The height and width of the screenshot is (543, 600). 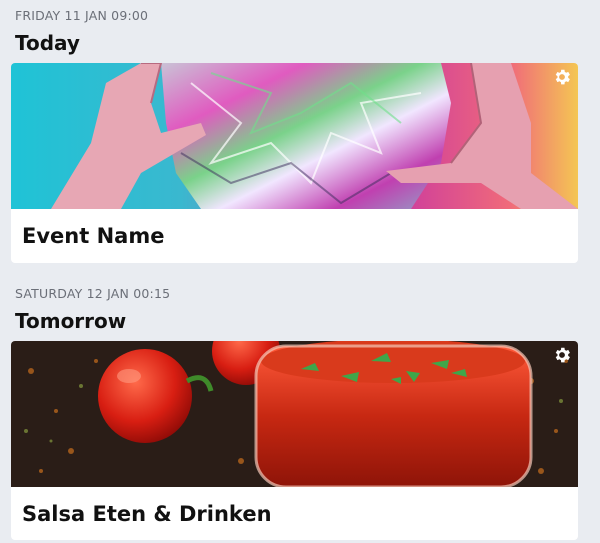 I want to click on day-heading: Today, so click(x=47, y=43).